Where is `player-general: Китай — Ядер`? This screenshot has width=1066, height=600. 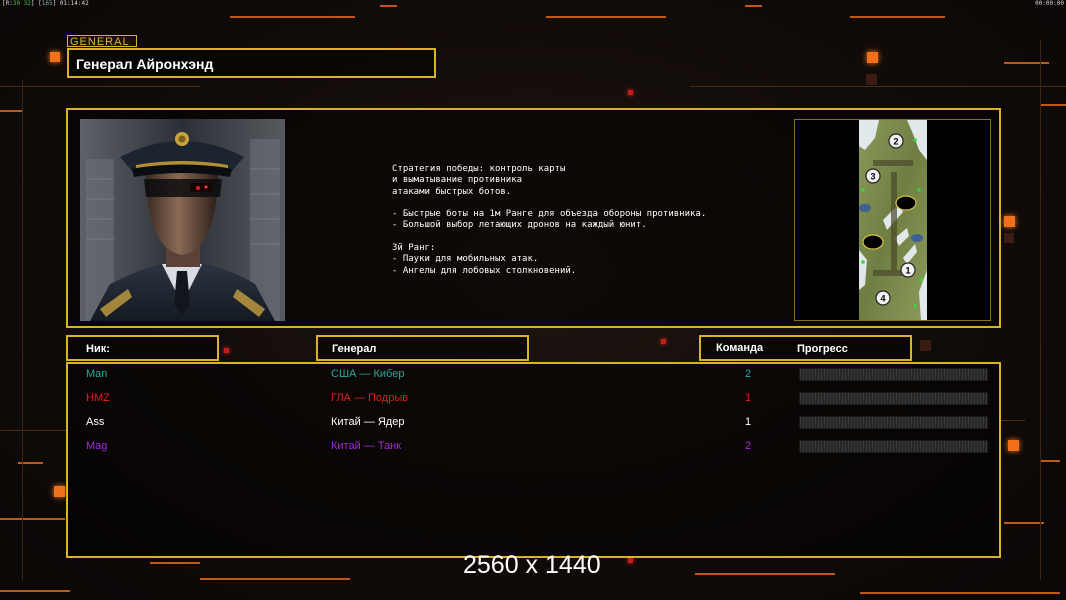
player-general: Китай — Ядер is located at coordinates (368, 422).